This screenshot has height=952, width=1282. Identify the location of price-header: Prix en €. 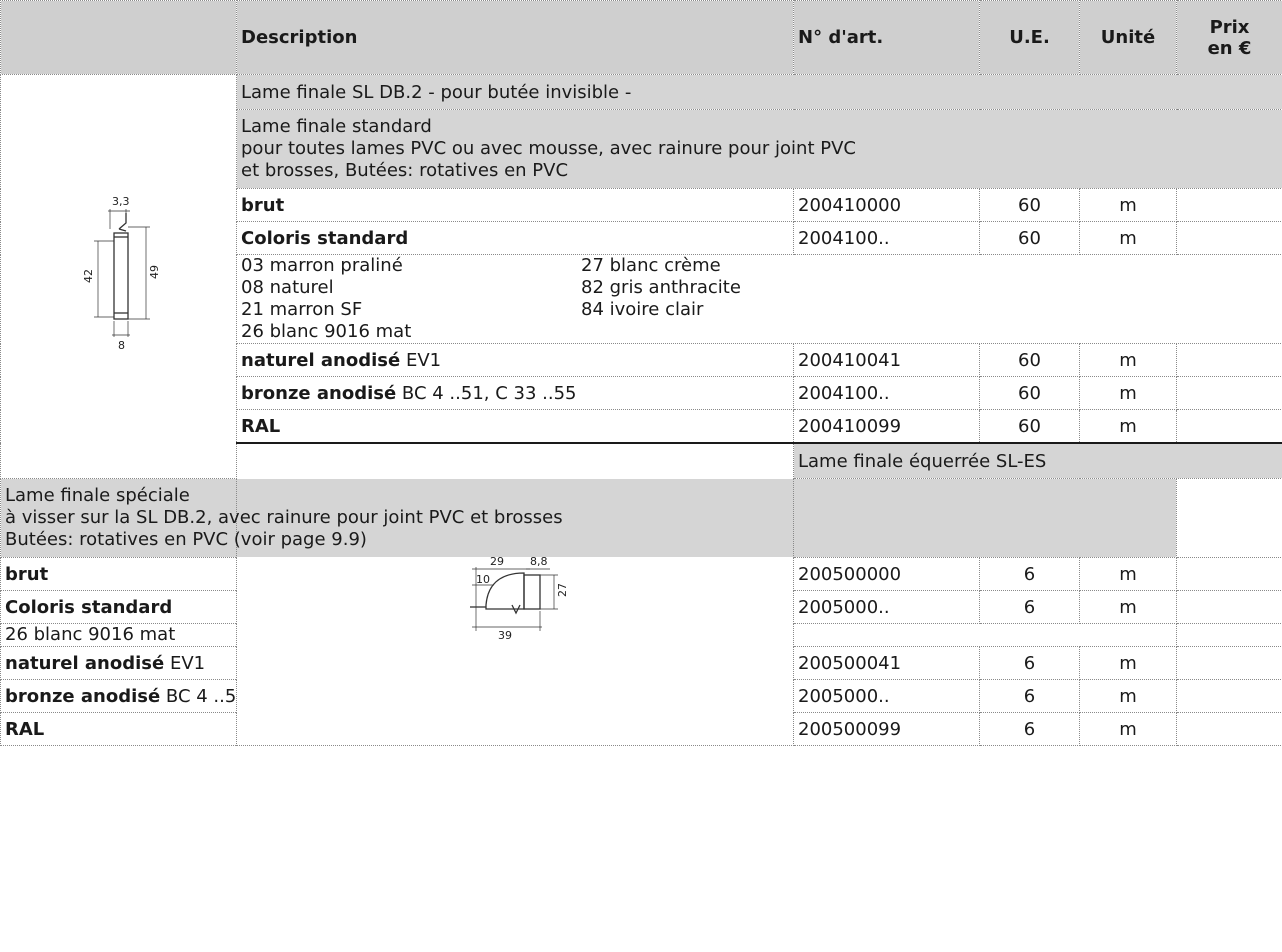
(1229, 37).